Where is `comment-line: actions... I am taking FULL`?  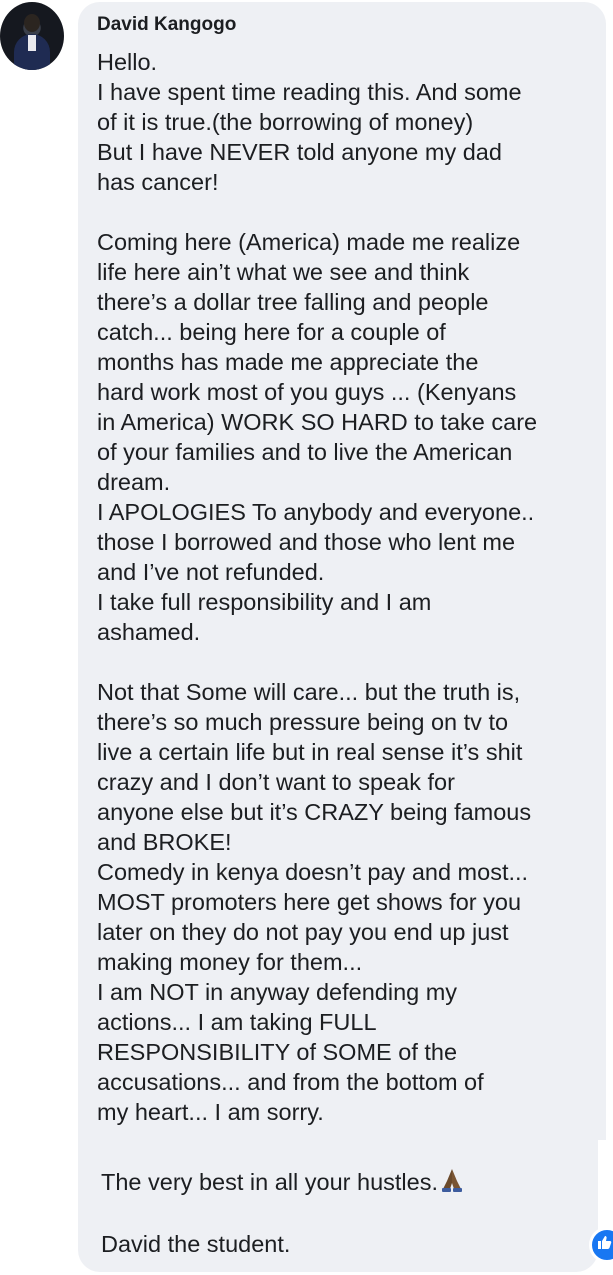
comment-line: actions... I am taking FULL is located at coordinates (237, 1022).